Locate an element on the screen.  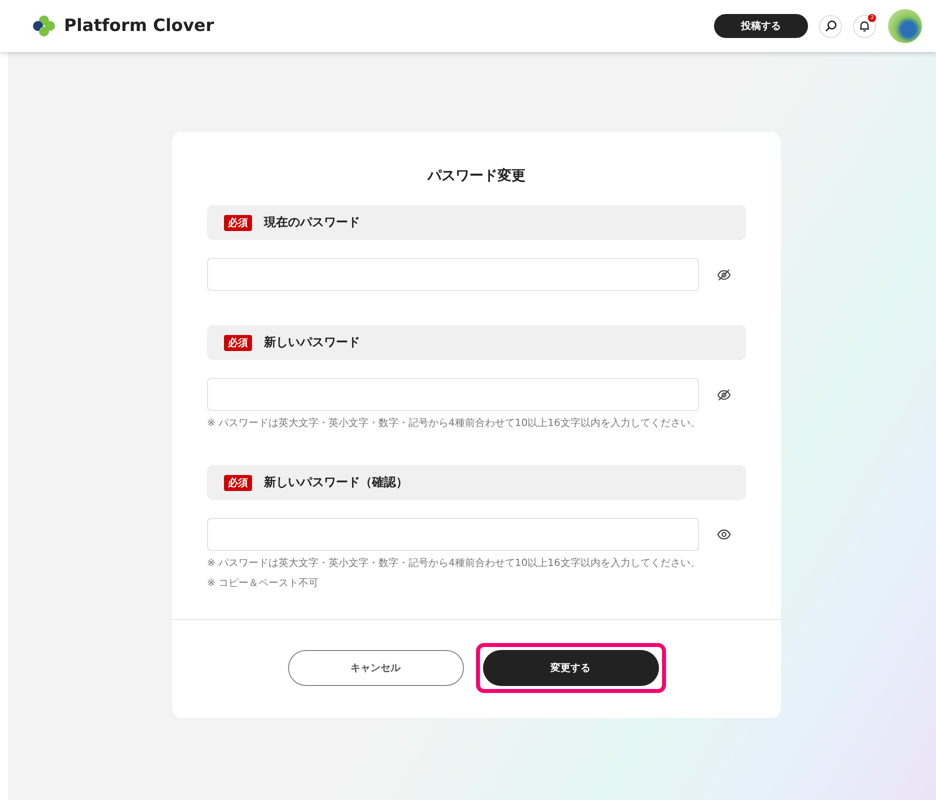
field-label: 新しいパスワード（確認） is located at coordinates (336, 482).